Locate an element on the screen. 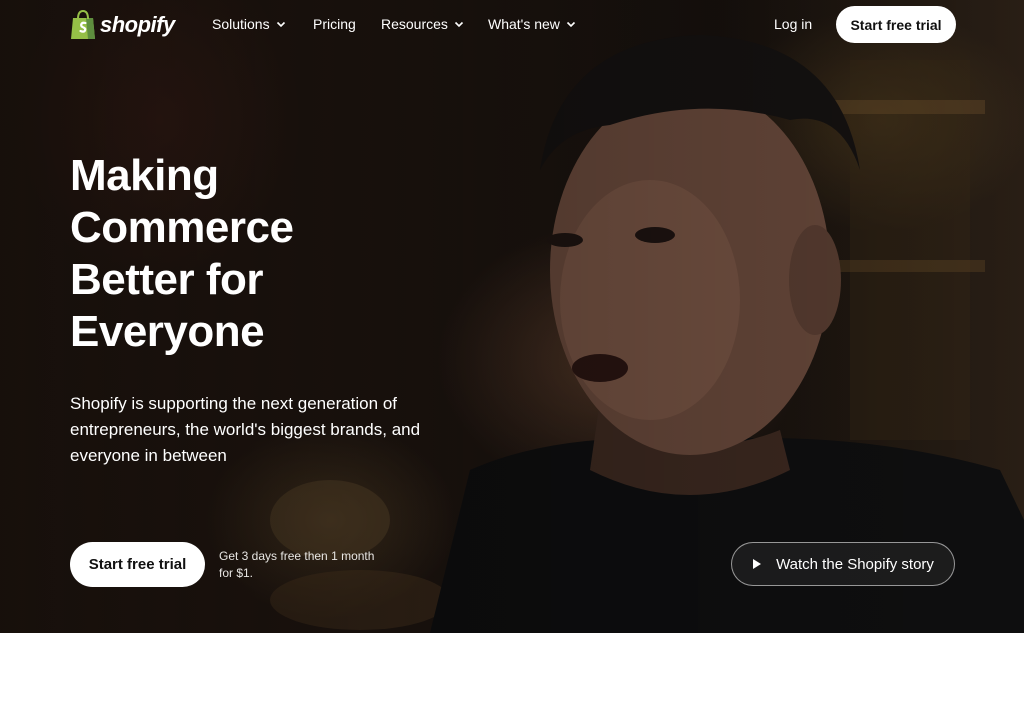 This screenshot has height=717, width=1024. nav-solutions-label: Solutions is located at coordinates (241, 24).